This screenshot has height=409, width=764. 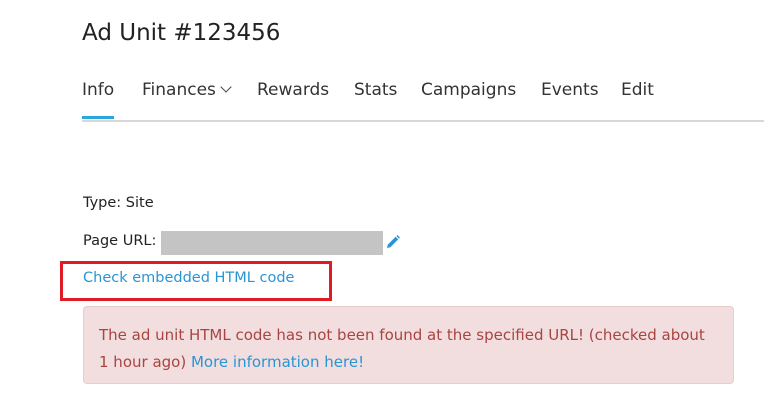 I want to click on tab-info: Info, so click(x=98, y=99).